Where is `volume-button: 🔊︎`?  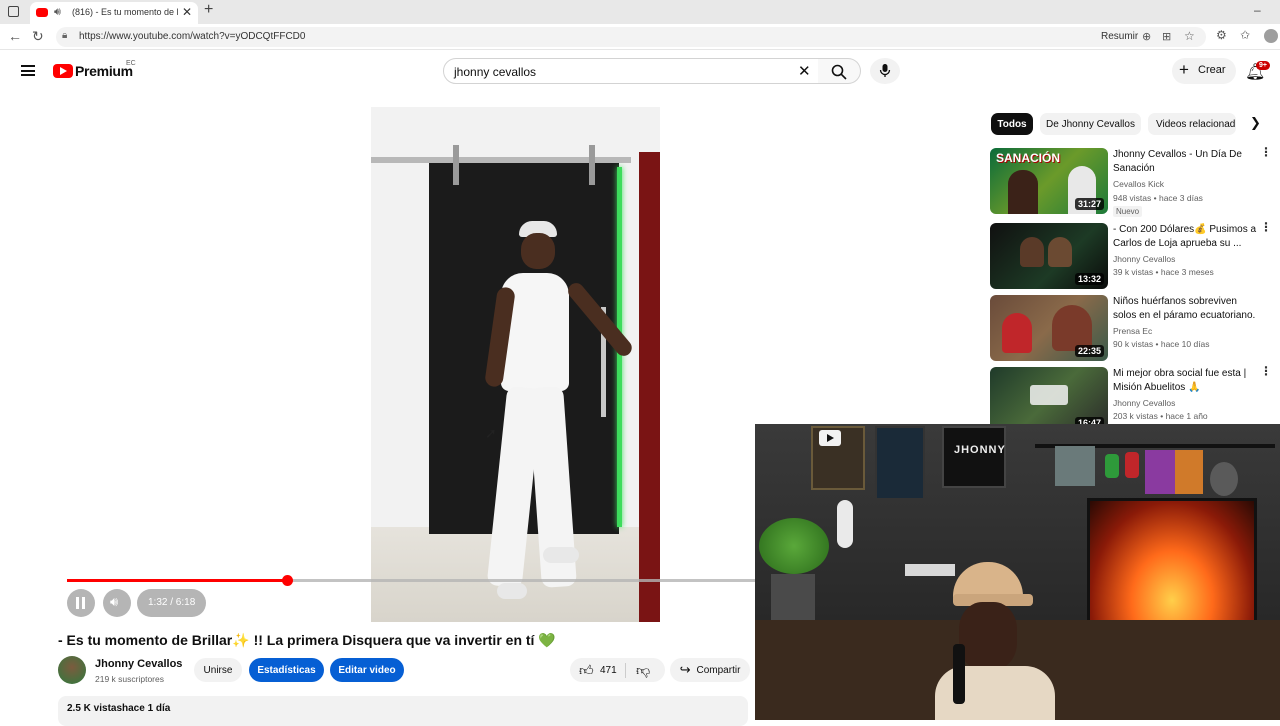 volume-button: 🔊︎ is located at coordinates (117, 603).